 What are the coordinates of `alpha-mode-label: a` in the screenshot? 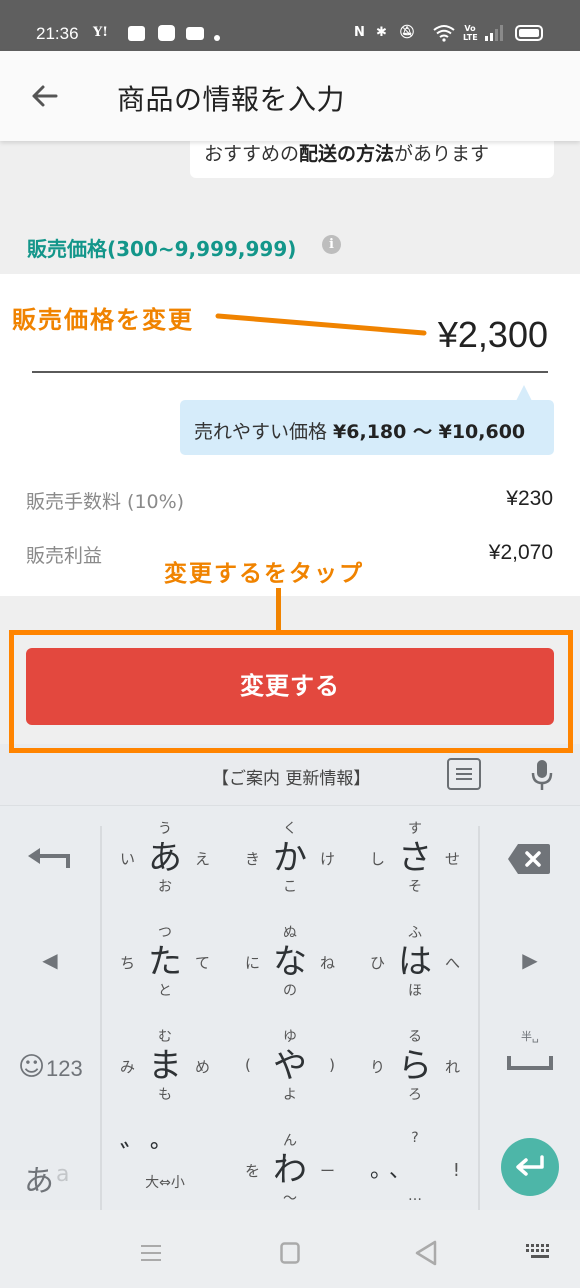 It's located at (63, 1174).